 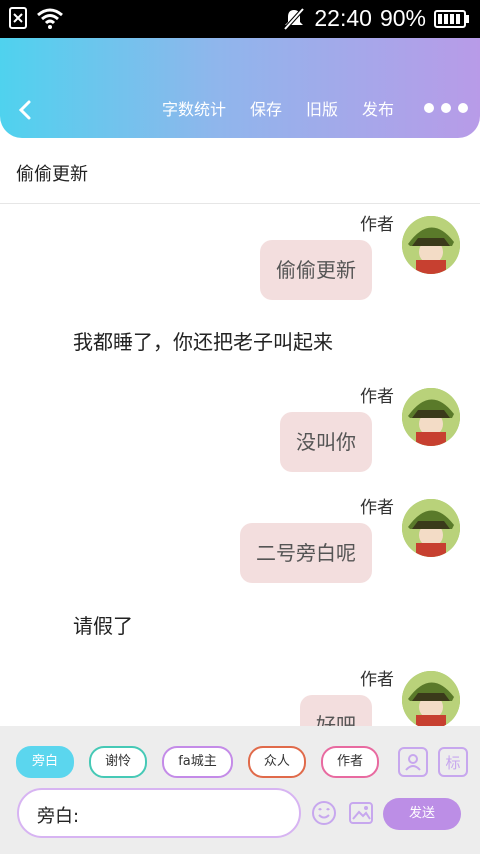 What do you see at coordinates (240, 428) in the screenshot?
I see `chat-message: 作者 没叫你` at bounding box center [240, 428].